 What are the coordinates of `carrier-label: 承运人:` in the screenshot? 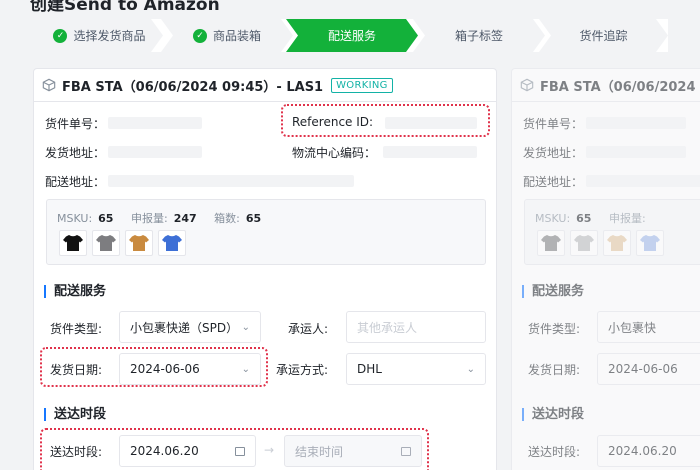 It's located at (308, 329).